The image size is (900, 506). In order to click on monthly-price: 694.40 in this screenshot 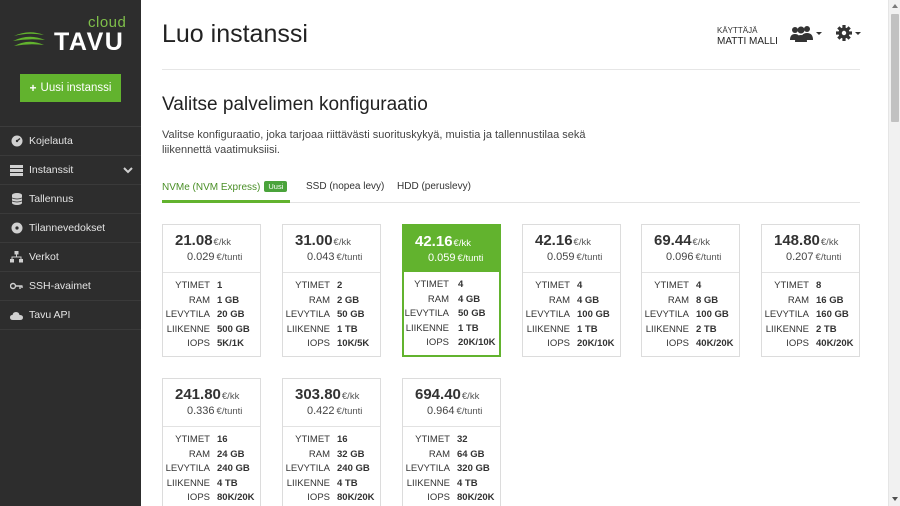, I will do `click(438, 394)`.